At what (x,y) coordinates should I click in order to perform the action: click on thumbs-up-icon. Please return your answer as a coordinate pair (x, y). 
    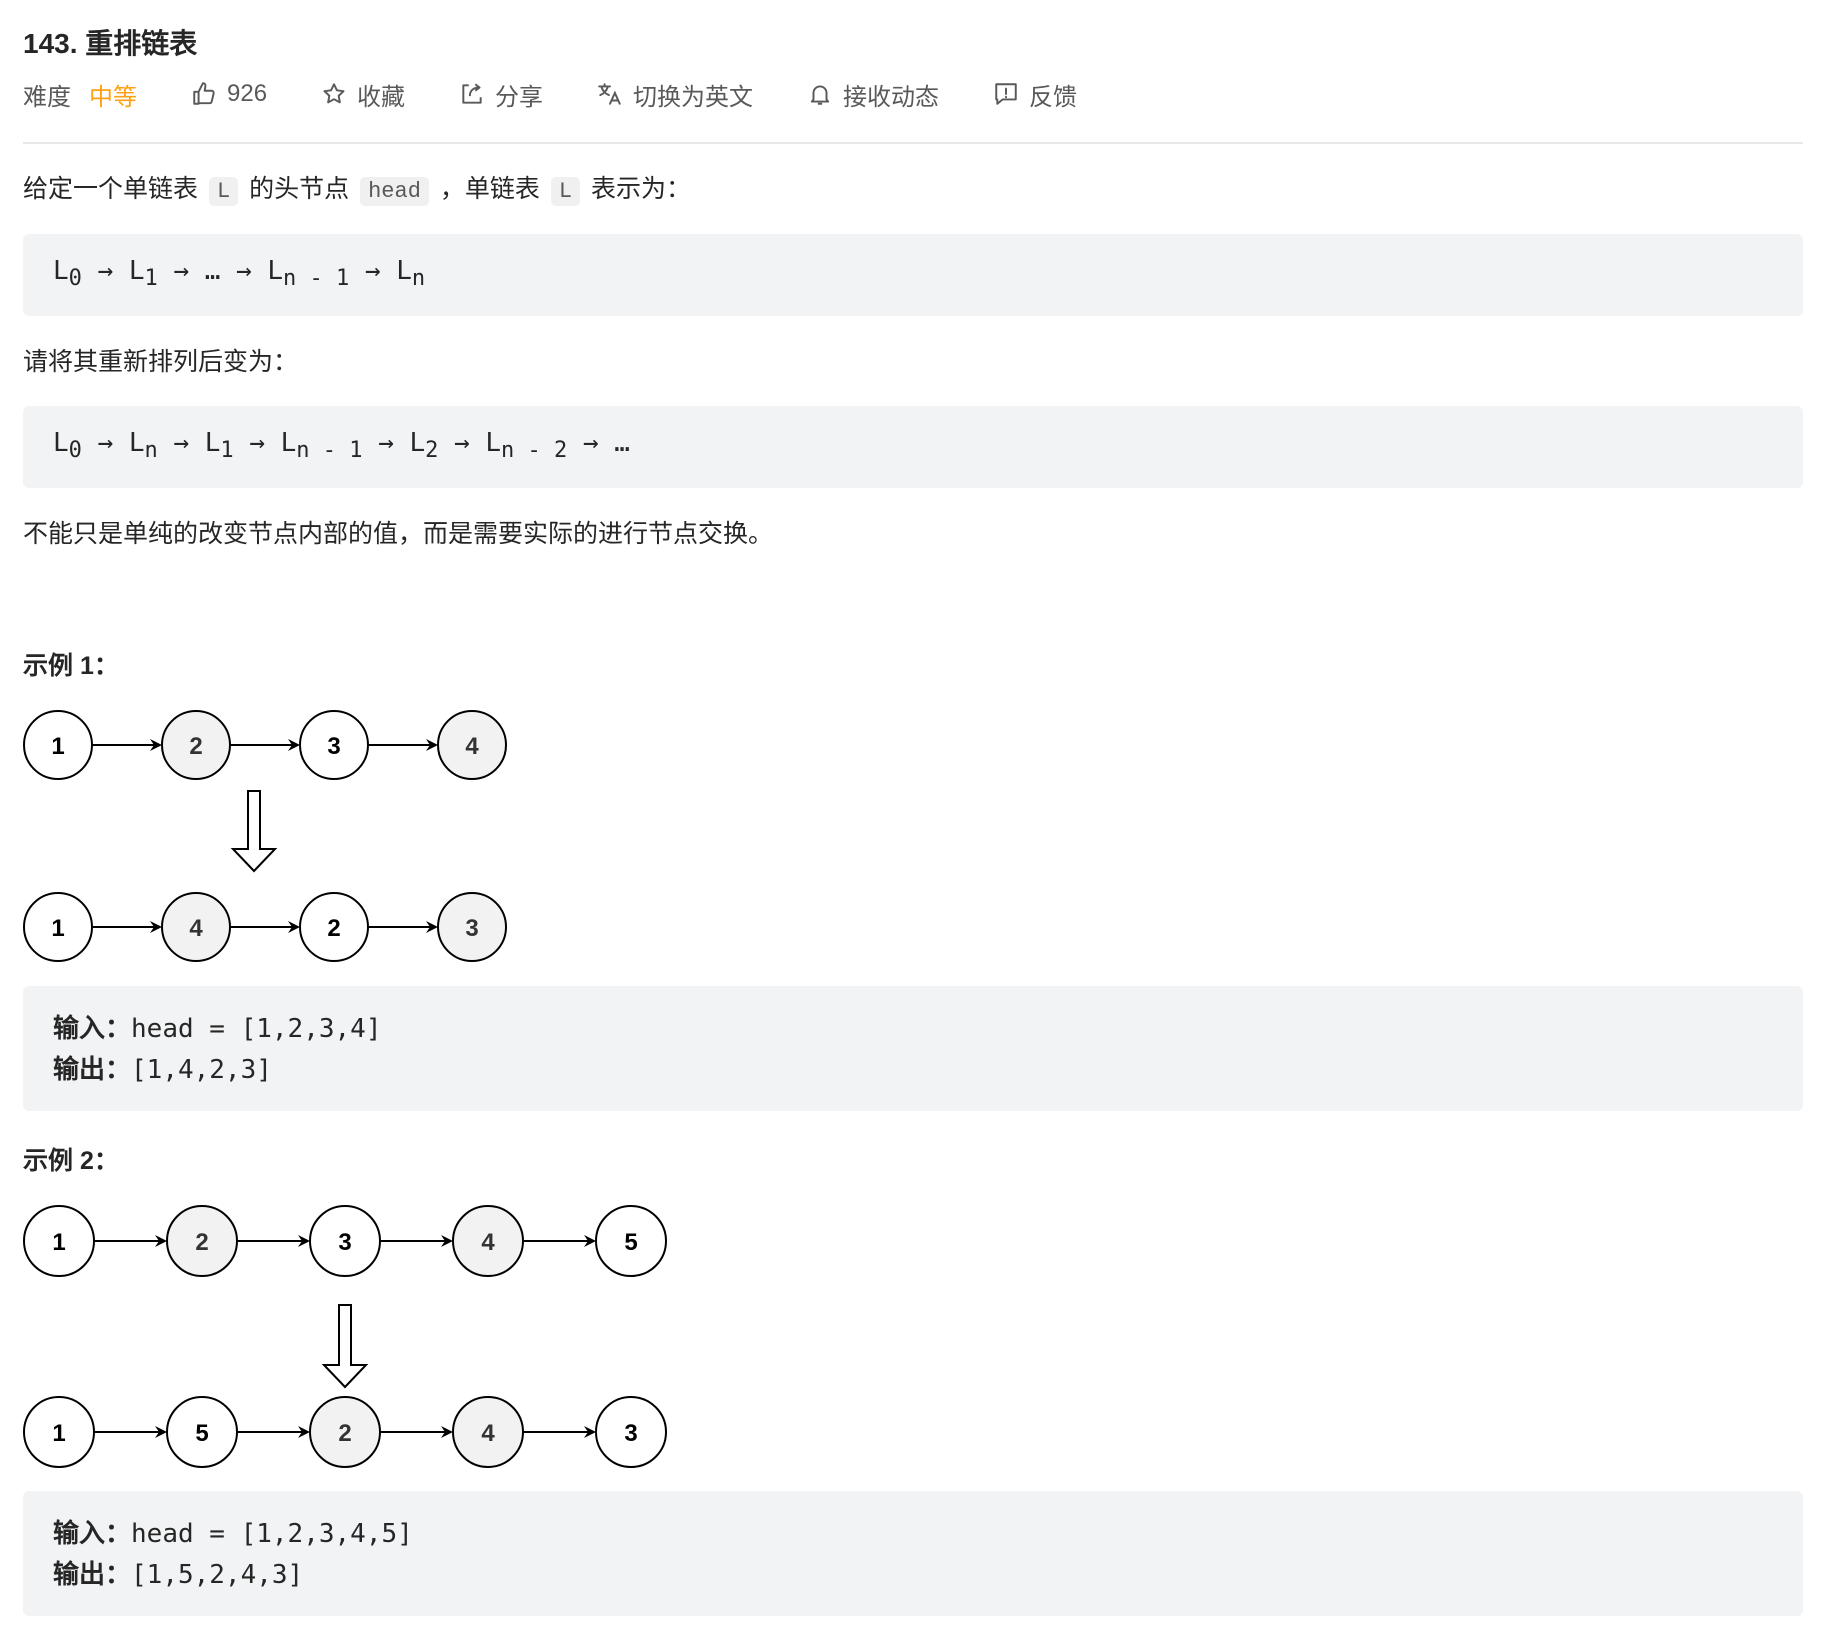
    Looking at the image, I should click on (204, 93).